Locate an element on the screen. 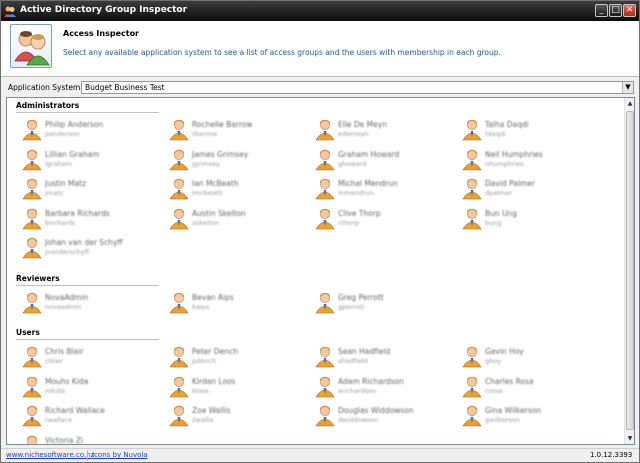 This screenshot has height=463, width=640. user-name: Kirdan Loos is located at coordinates (214, 381).